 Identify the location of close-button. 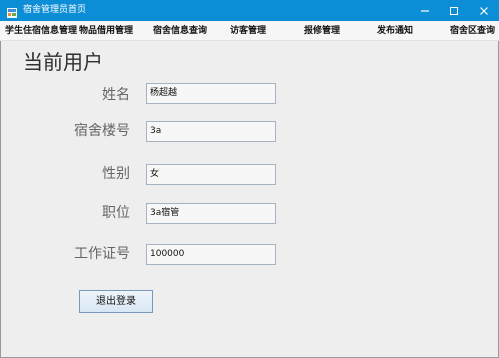
(483, 10).